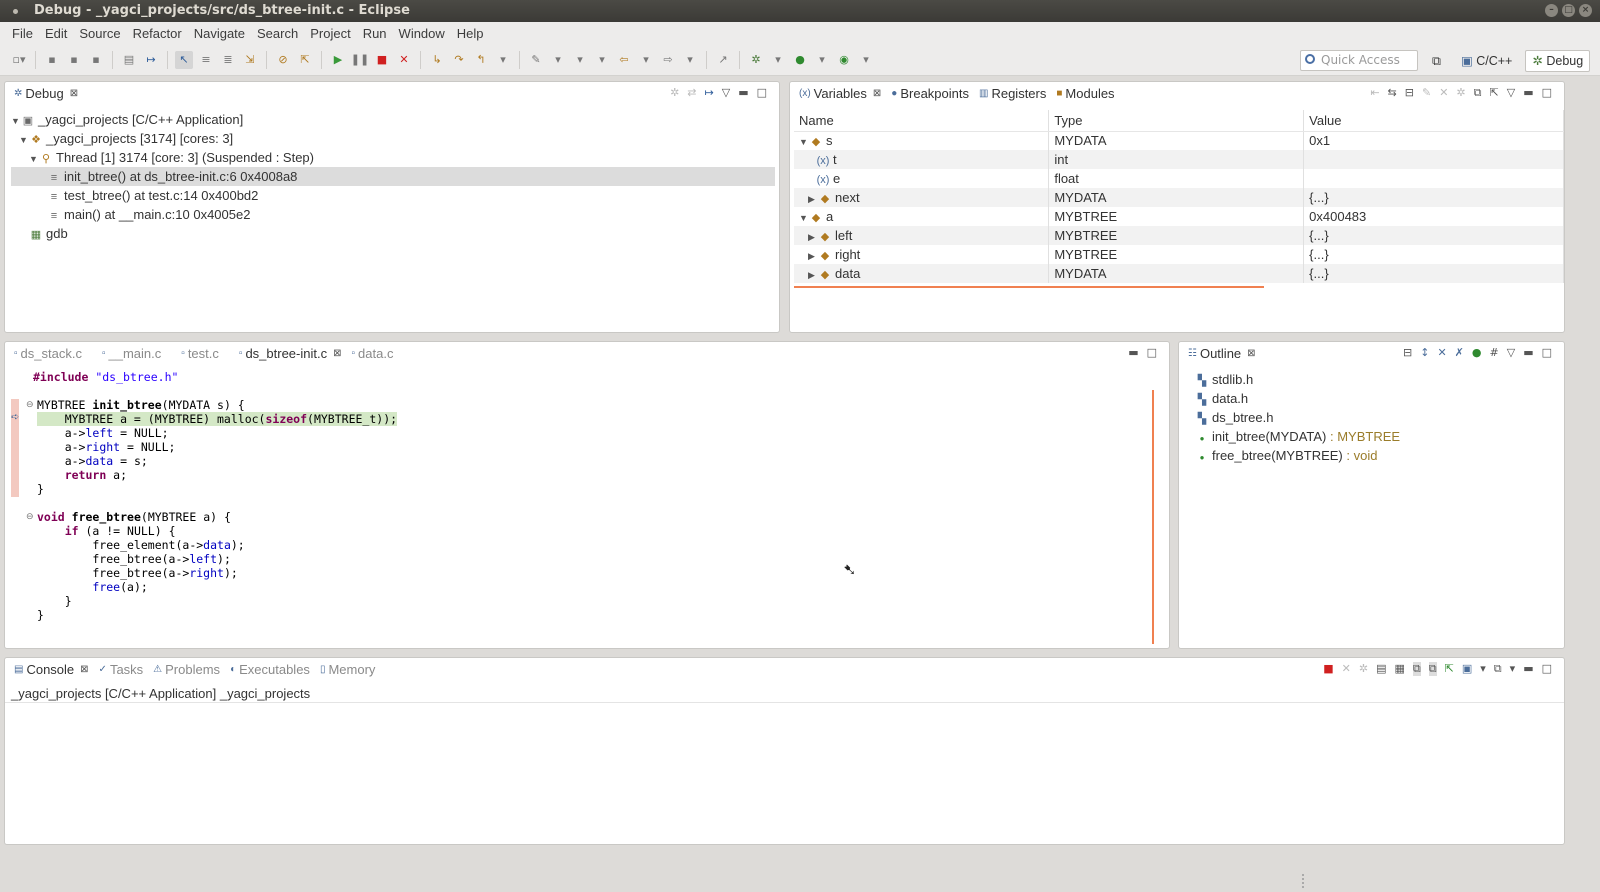 This screenshot has height=892, width=1600. What do you see at coordinates (840, 94) in the screenshot?
I see `tab-variables: (x) Variables ⊠` at bounding box center [840, 94].